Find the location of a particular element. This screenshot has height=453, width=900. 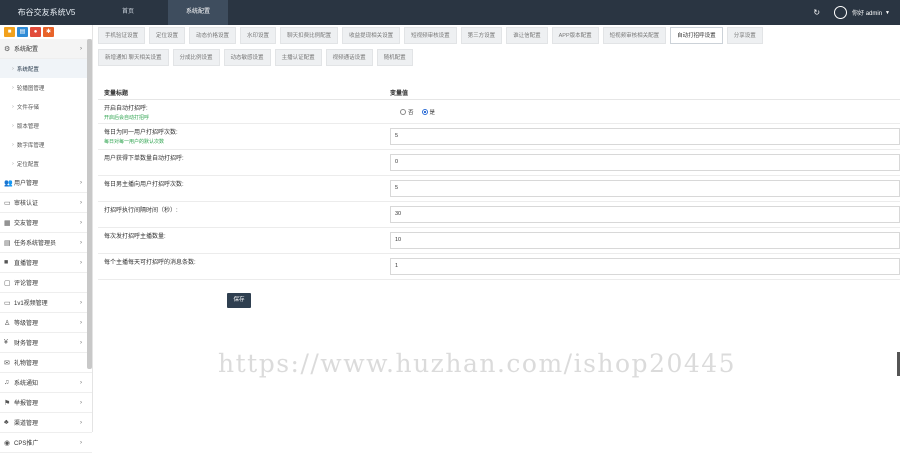

sidebar-section-level: ♙ 等级管理 › is located at coordinates (46, 323).